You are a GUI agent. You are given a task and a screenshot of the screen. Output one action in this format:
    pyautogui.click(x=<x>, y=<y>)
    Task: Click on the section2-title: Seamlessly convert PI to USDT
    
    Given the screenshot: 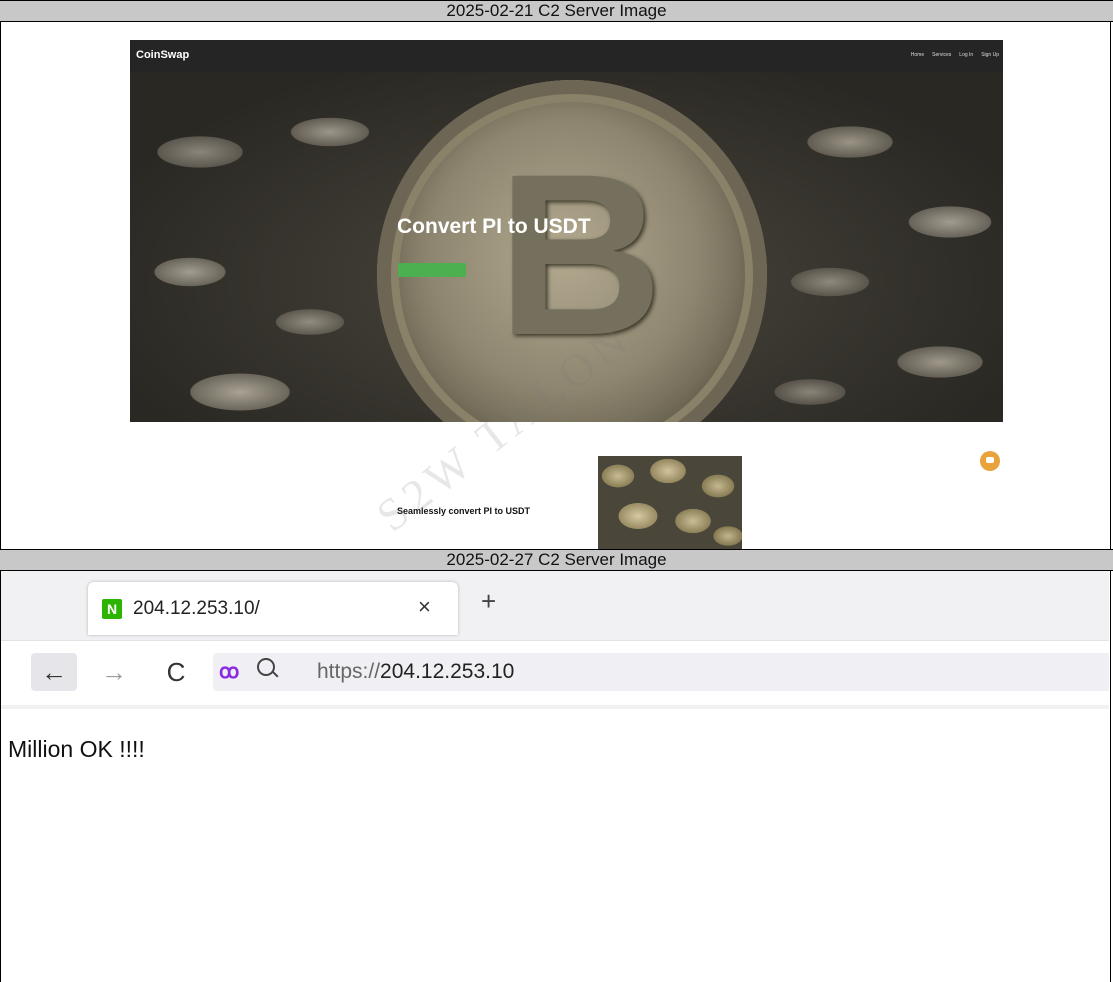 What is the action you would take?
    pyautogui.click(x=464, y=511)
    